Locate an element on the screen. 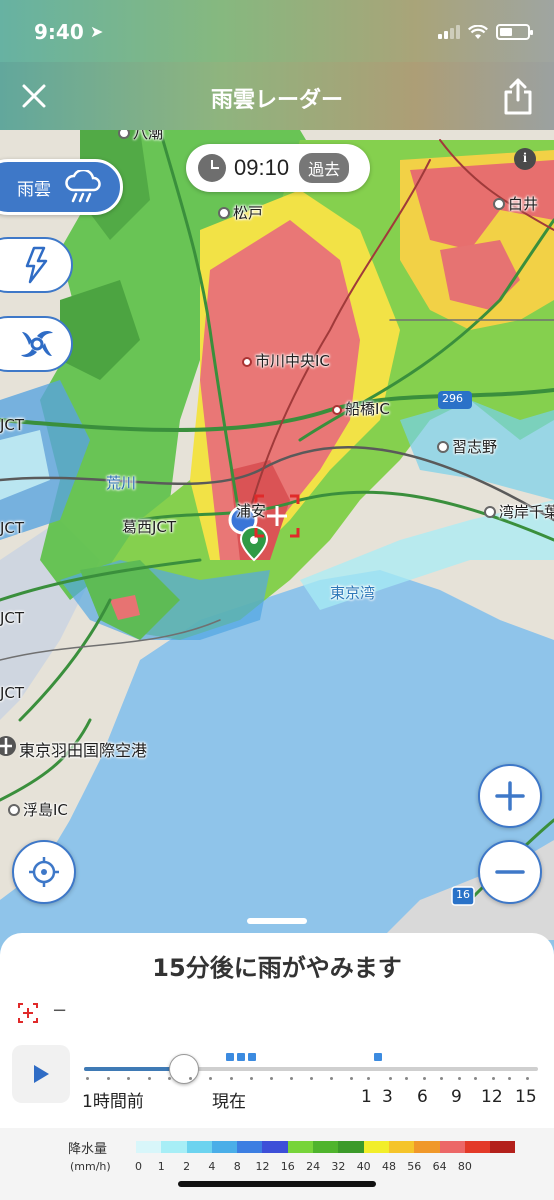 The width and height of the screenshot is (554, 1200). target-marker-icon is located at coordinates (28, 1013).